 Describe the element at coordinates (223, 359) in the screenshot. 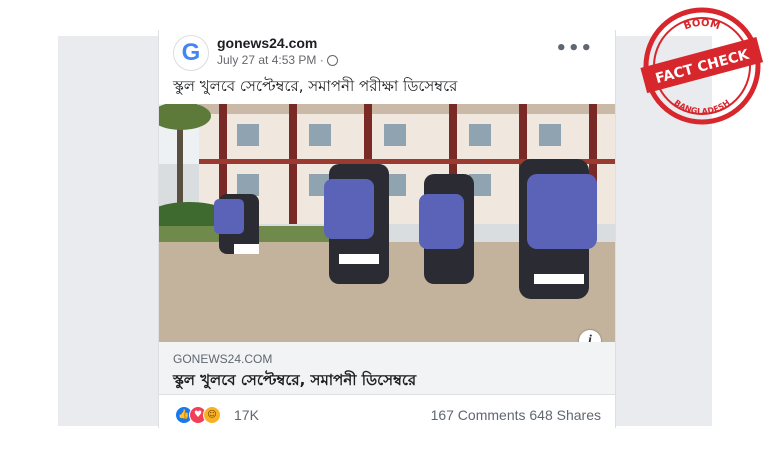

I see `link-domain: GONEWS24.COM` at that location.